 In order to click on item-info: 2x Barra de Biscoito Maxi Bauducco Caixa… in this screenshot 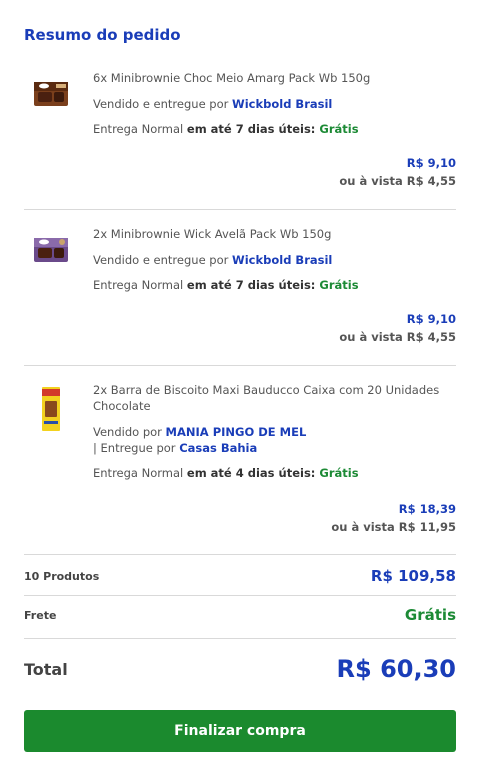, I will do `click(274, 431)`.